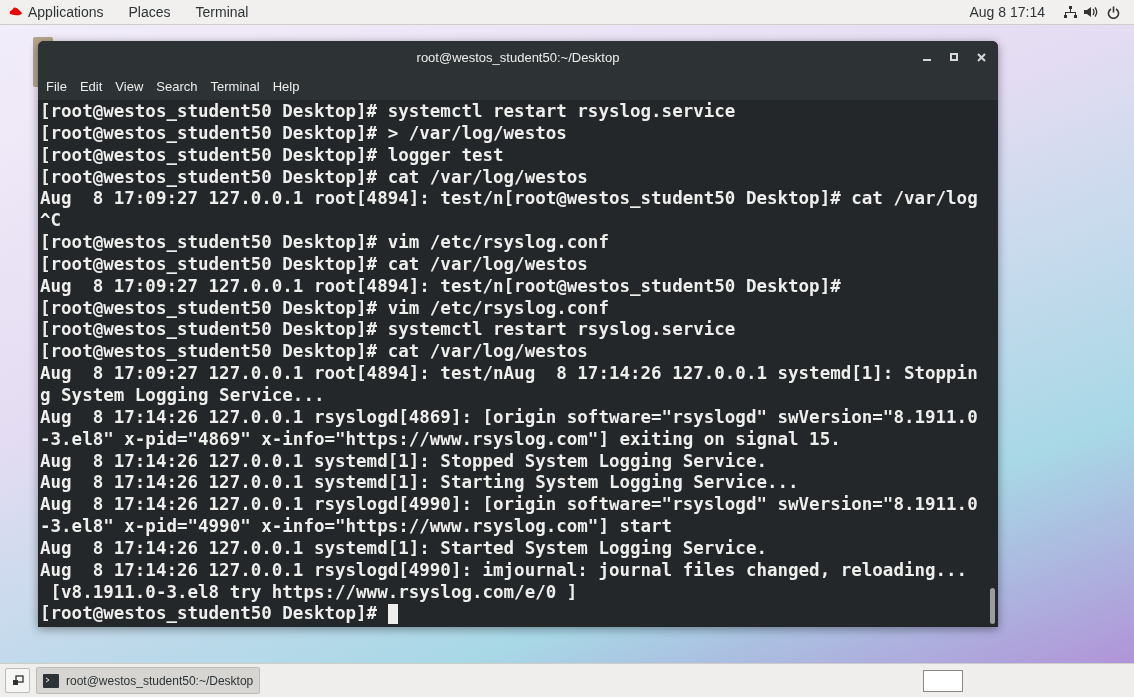 This screenshot has height=697, width=1134. I want to click on top-bar-menu: Places, so click(149, 12).